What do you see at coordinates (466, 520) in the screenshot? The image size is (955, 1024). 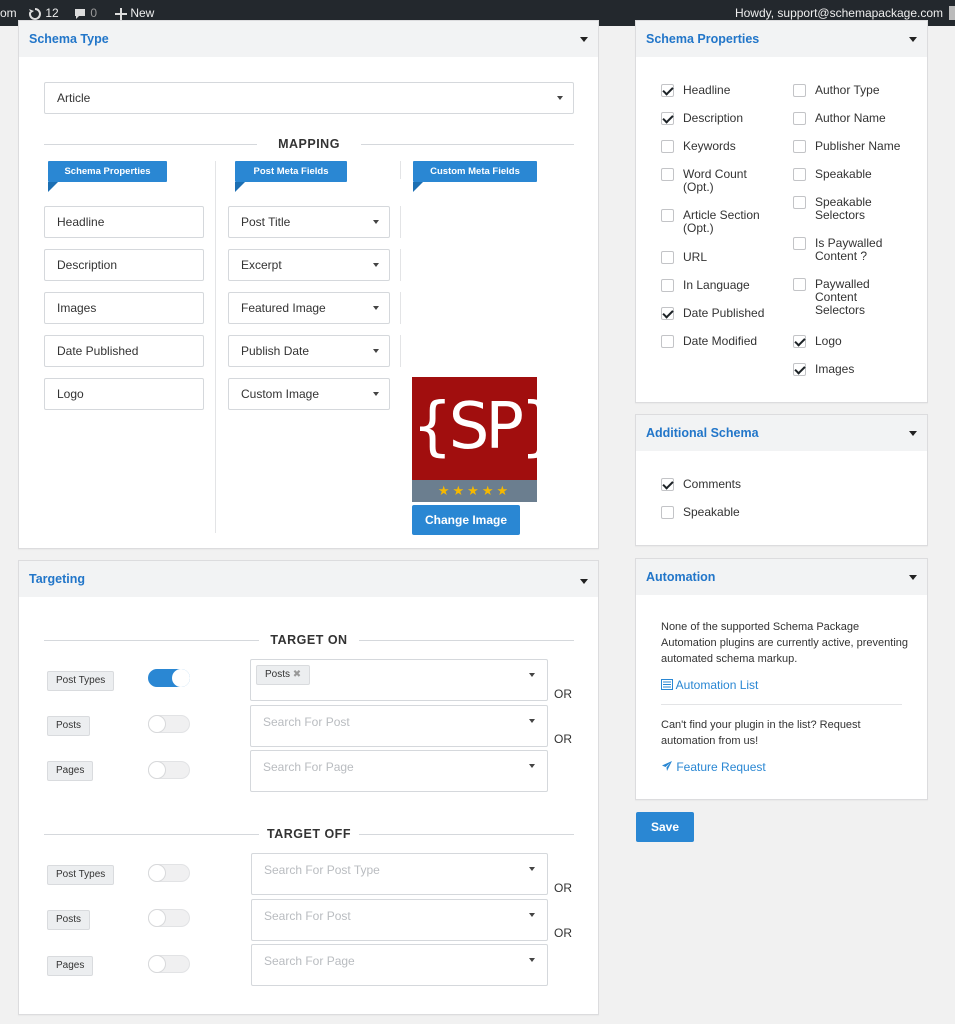 I see `change-image-button: Change Image` at bounding box center [466, 520].